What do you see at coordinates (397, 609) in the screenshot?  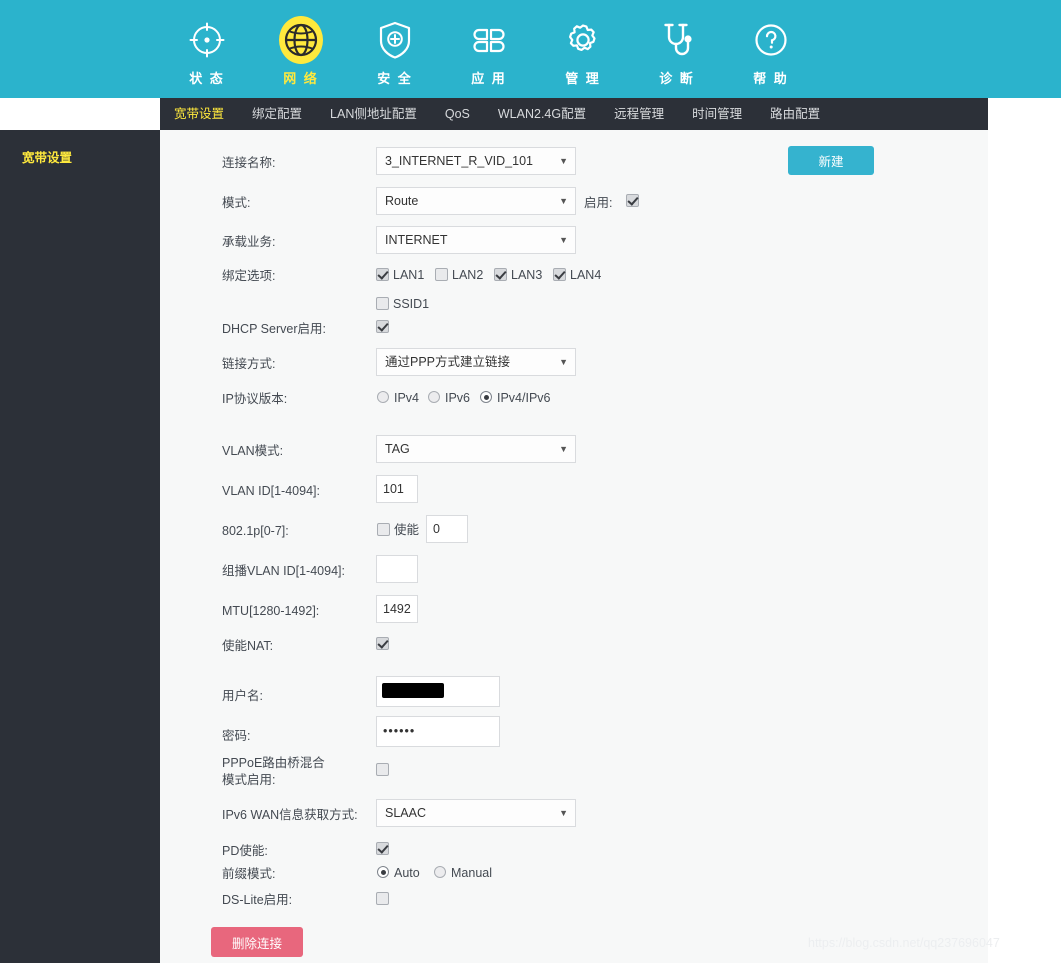 I see `mtu-input: 1492` at bounding box center [397, 609].